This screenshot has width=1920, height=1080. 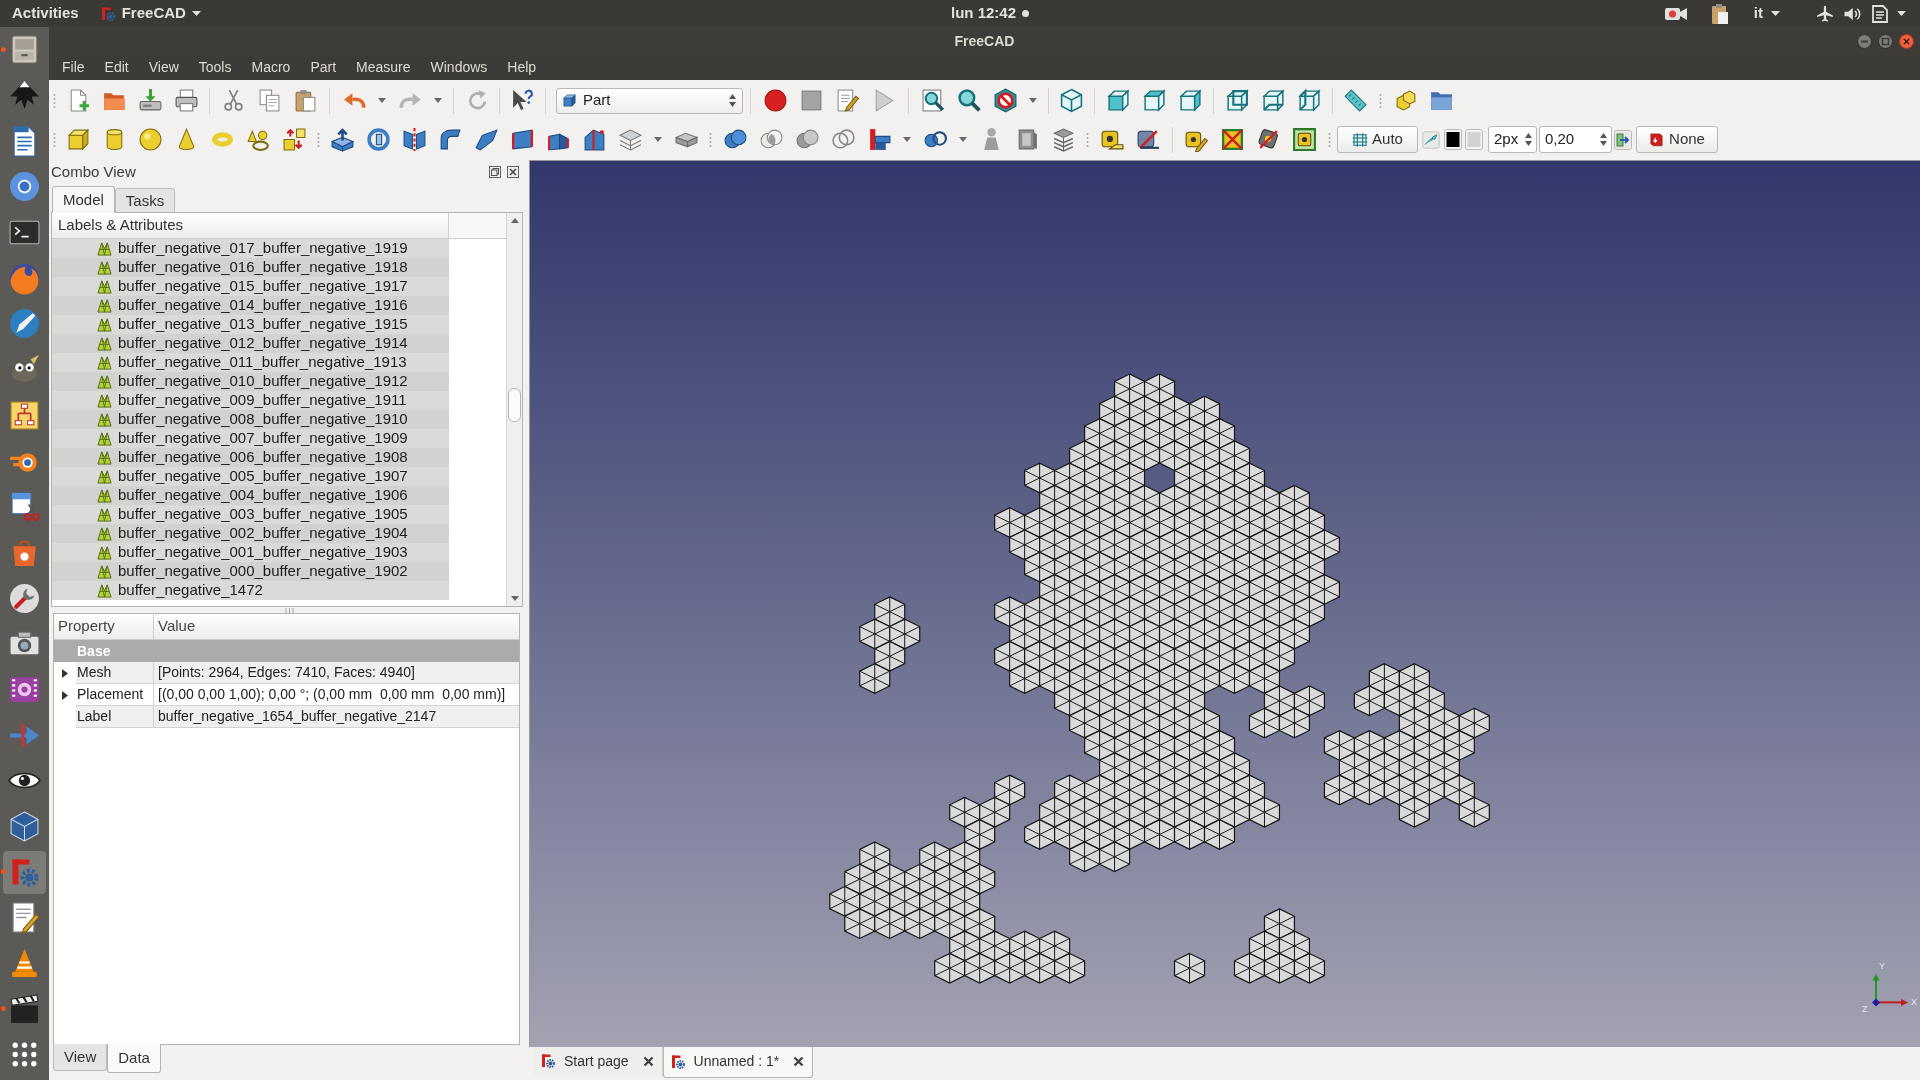 What do you see at coordinates (1005, 100) in the screenshot?
I see `prohibited-sign-icon` at bounding box center [1005, 100].